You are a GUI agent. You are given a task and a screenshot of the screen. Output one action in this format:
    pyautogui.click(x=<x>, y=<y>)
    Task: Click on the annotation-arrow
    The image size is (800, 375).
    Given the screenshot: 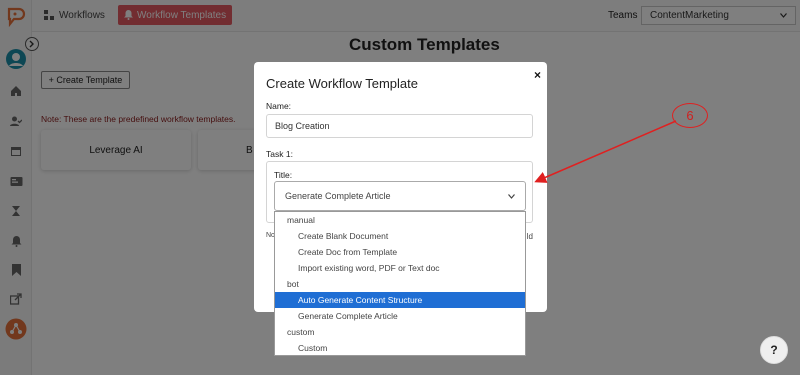 What is the action you would take?
    pyautogui.click(x=605, y=151)
    